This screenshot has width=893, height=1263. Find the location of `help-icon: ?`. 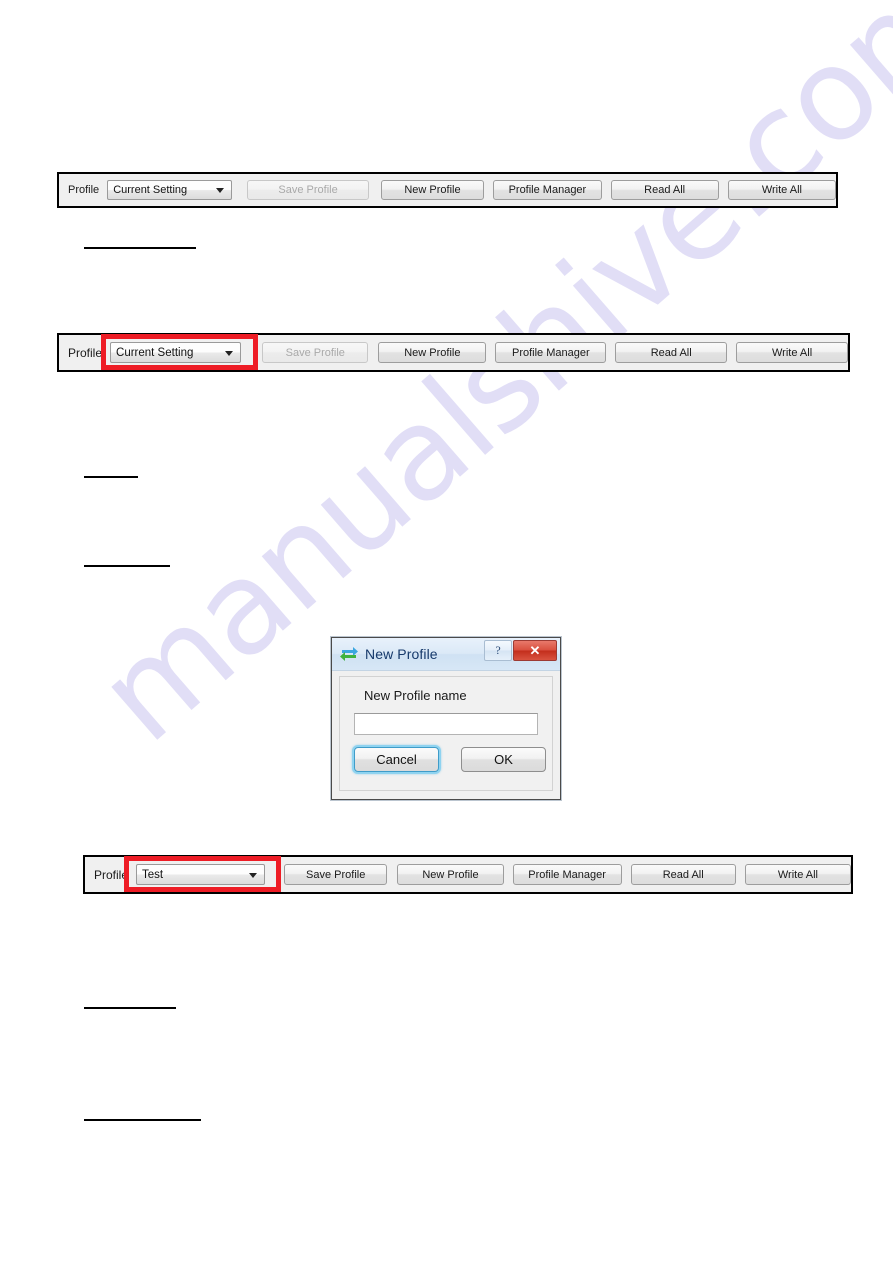

help-icon: ? is located at coordinates (498, 650).